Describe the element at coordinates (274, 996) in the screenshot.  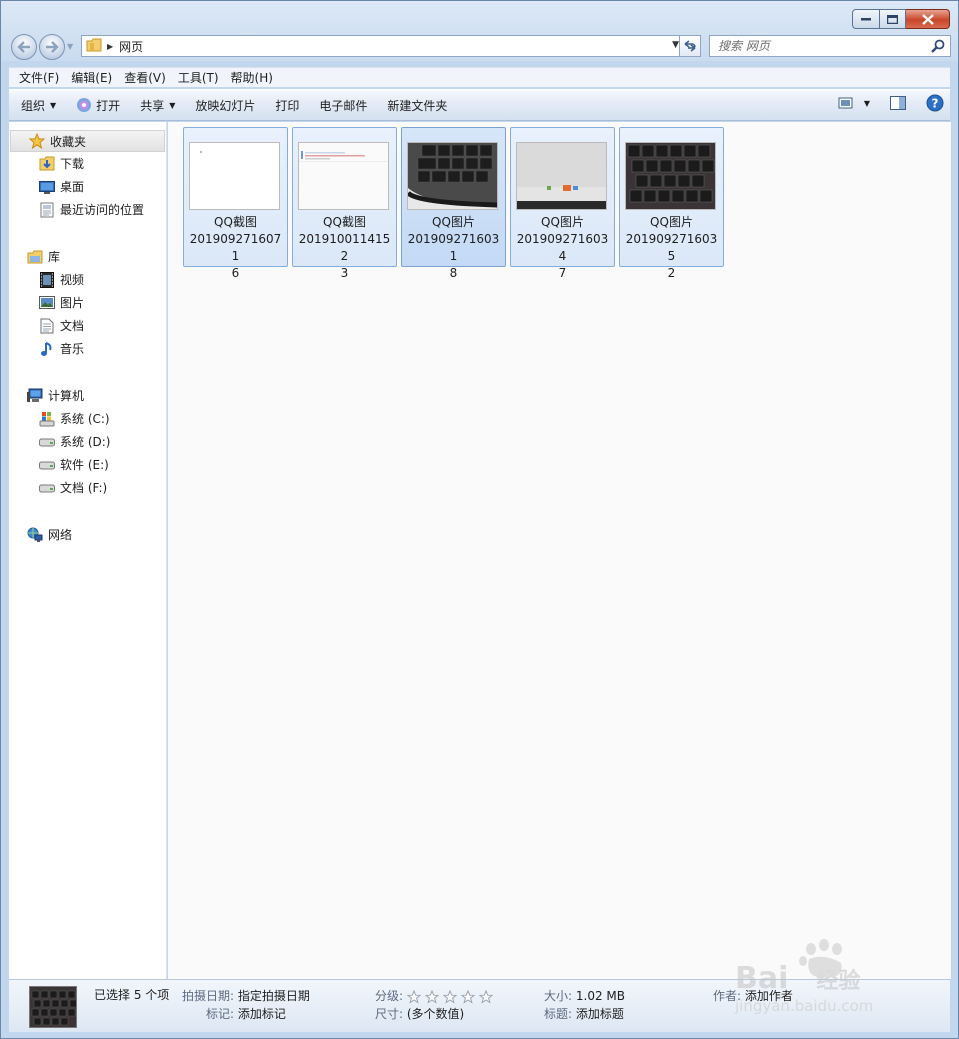
I see `date-taken-value: 指定拍摄日期` at that location.